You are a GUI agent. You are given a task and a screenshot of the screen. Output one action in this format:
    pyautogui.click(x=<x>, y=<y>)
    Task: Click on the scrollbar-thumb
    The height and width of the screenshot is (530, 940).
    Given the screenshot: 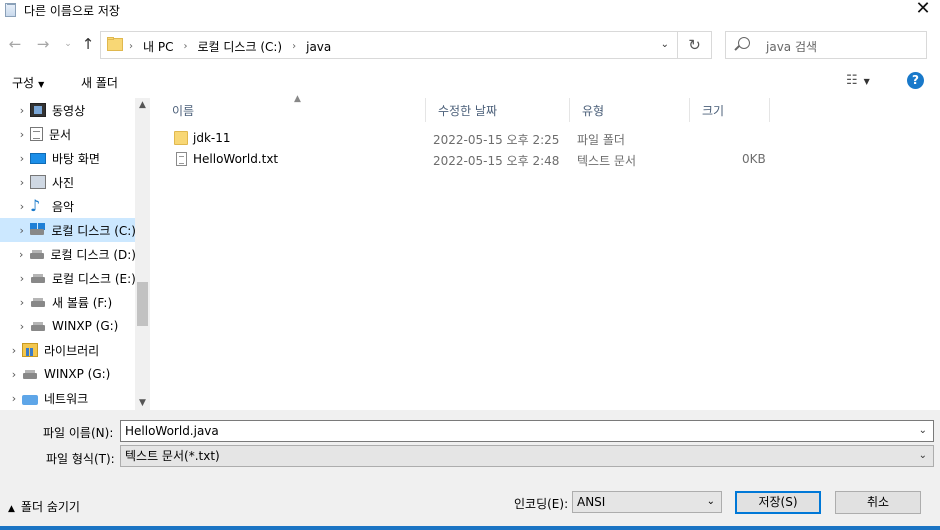 What is the action you would take?
    pyautogui.click(x=142, y=304)
    